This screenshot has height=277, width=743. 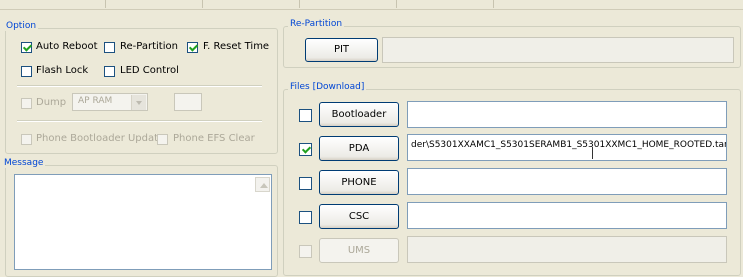 What do you see at coordinates (24, 163) in the screenshot?
I see `message-group-title: Message` at bounding box center [24, 163].